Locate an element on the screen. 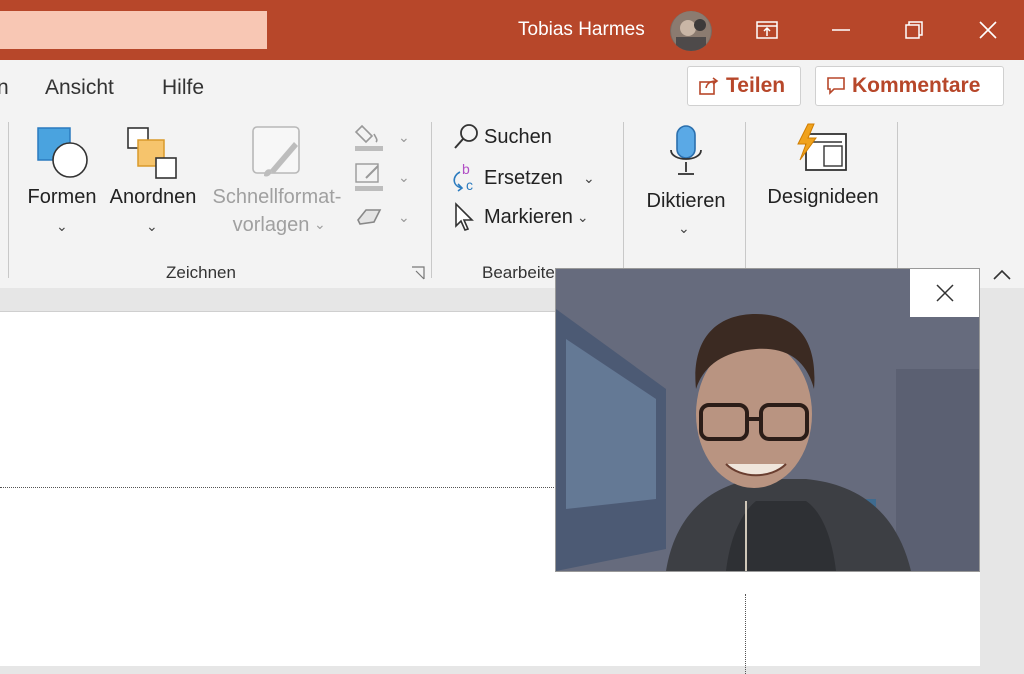 The image size is (1024, 674). design-ideas-icon is located at coordinates (822, 147).